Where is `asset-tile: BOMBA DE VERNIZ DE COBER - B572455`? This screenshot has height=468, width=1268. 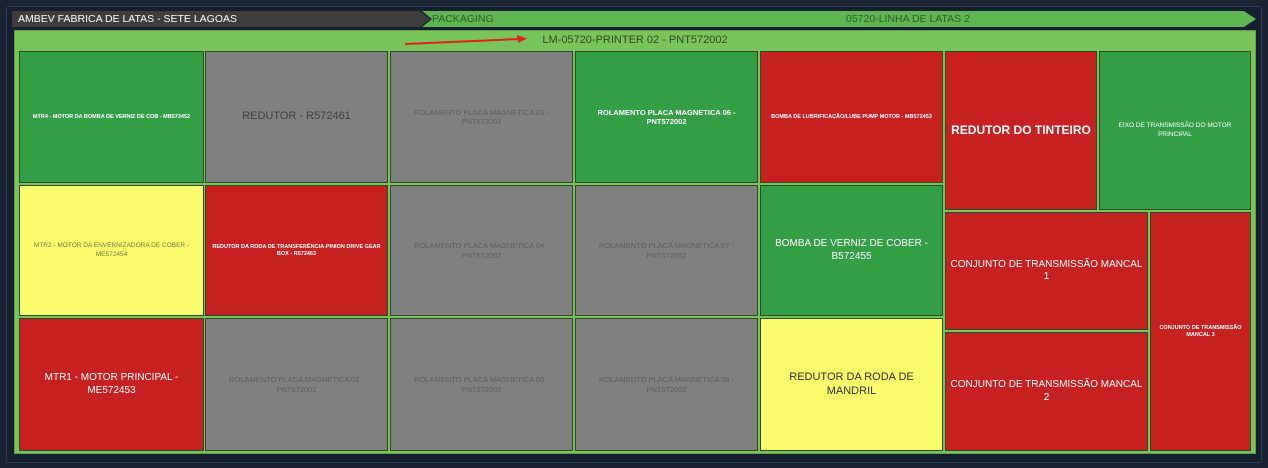
asset-tile: BOMBA DE VERNIZ DE COBER - B572455 is located at coordinates (851, 250).